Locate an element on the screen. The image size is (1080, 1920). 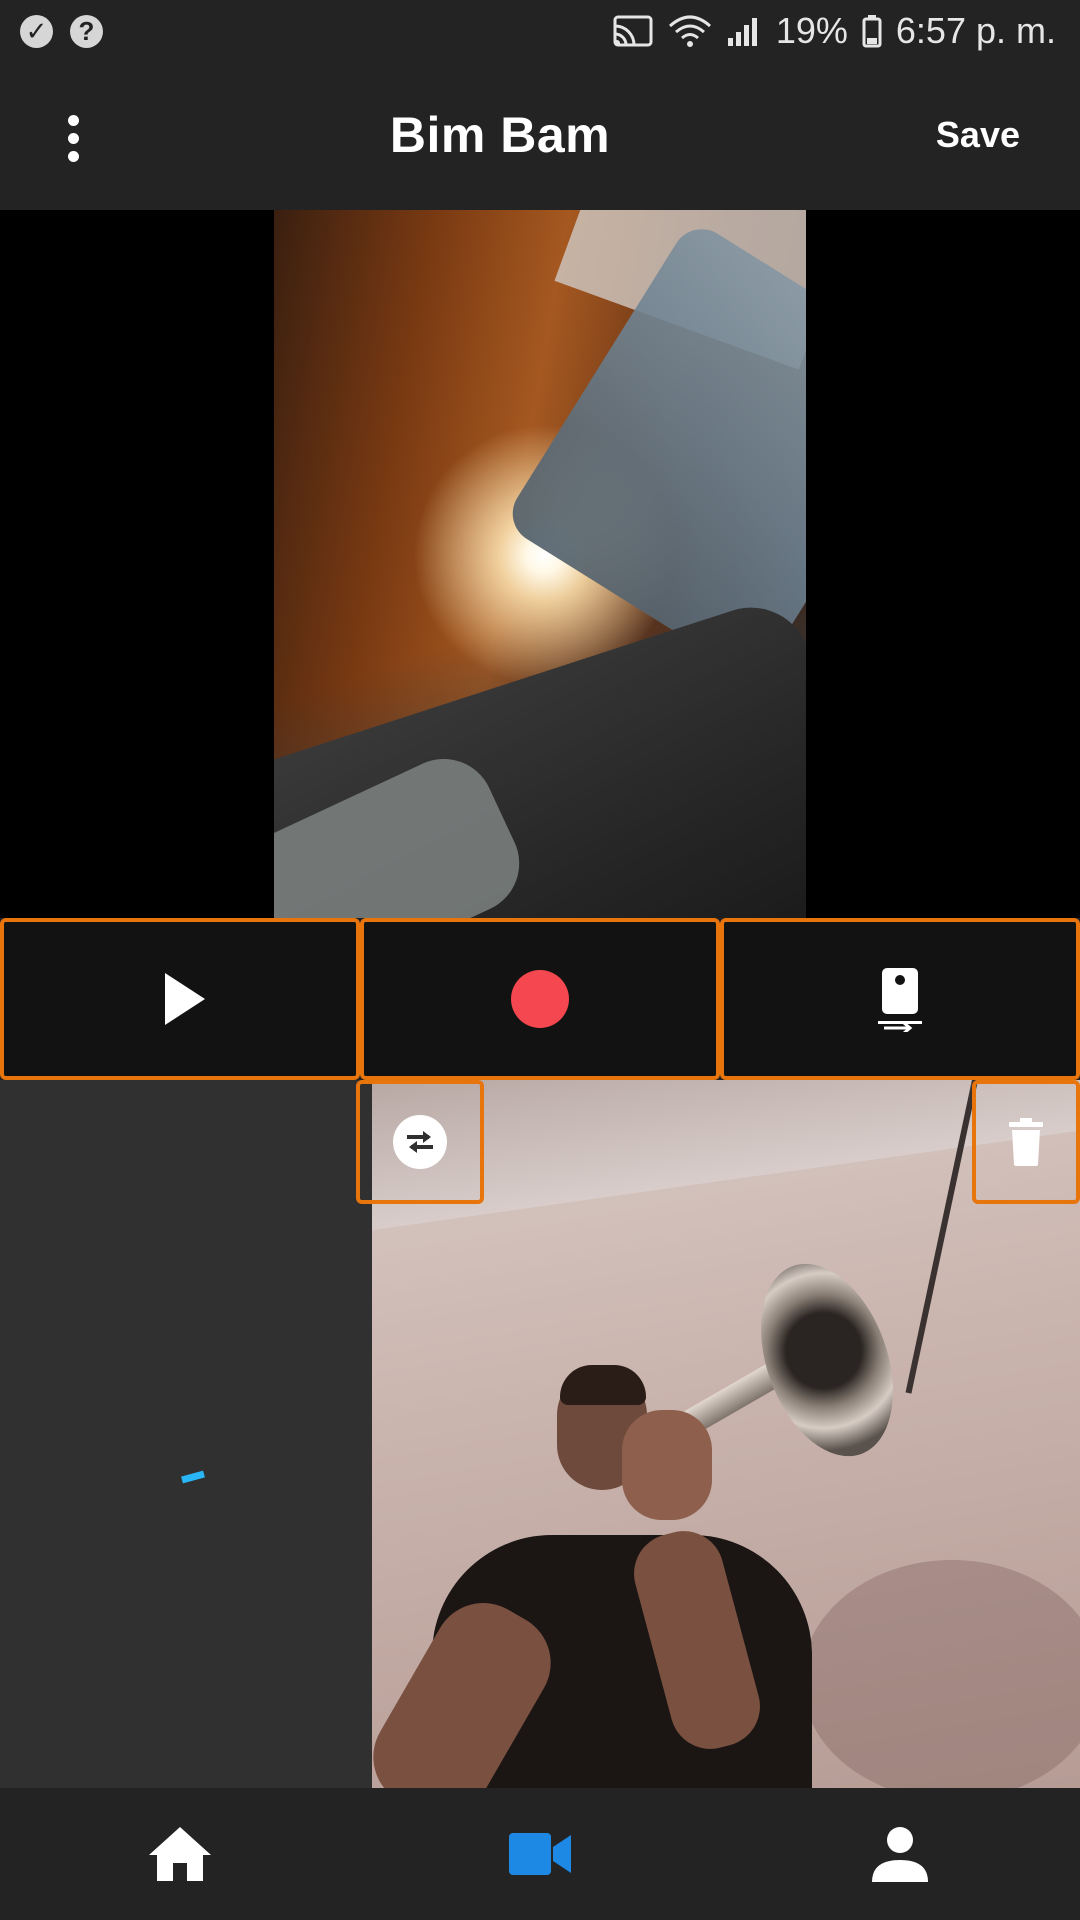
loading-spinner is located at coordinates (193, 1477).